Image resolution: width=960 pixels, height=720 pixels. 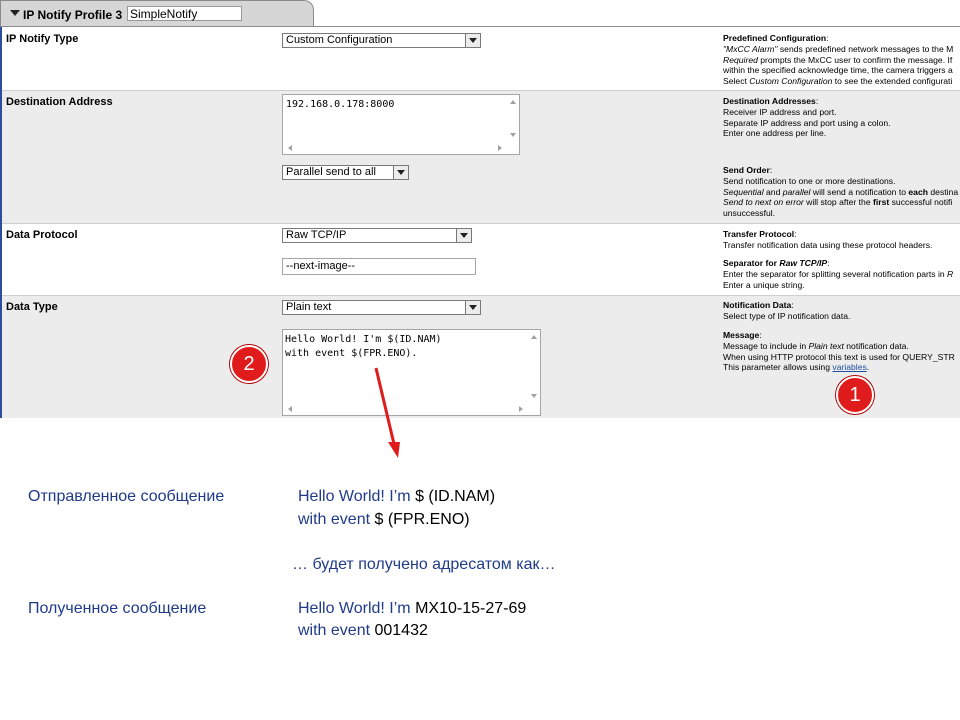 I want to click on help-text: to see the extended configurati, so click(x=892, y=81).